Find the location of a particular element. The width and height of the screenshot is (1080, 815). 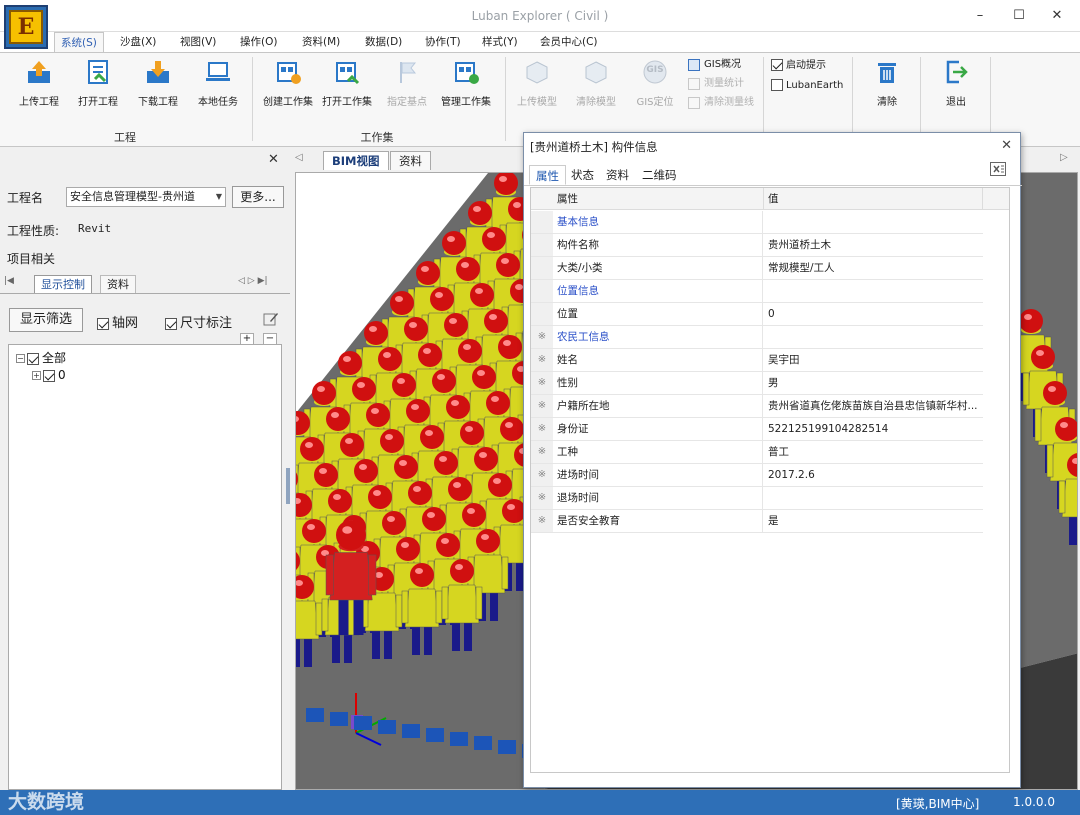

upload-project-button: 上传工程 is located at coordinates (39, 83).